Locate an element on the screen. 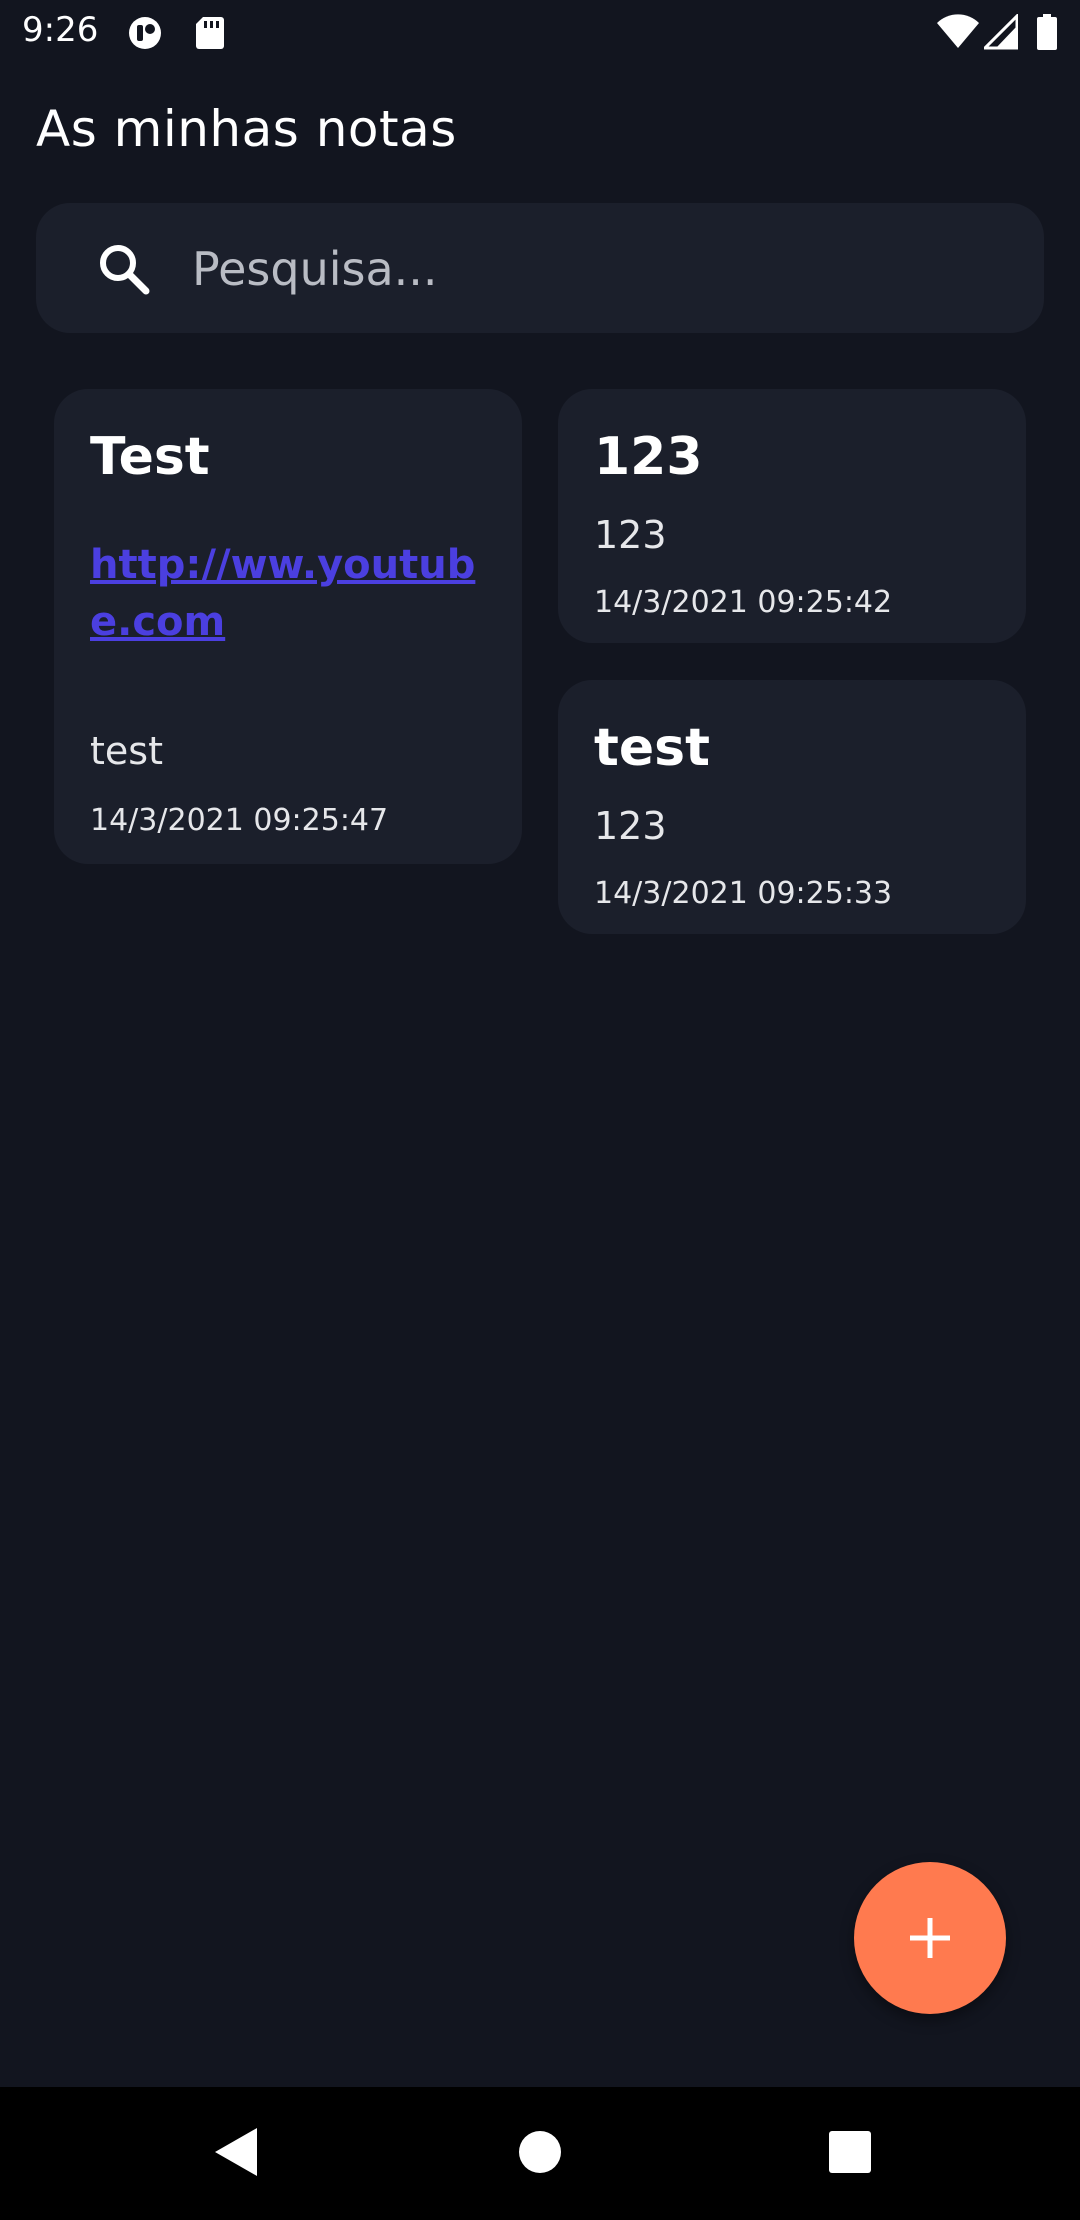 The image size is (1080, 2220). search-icon is located at coordinates (125, 270).